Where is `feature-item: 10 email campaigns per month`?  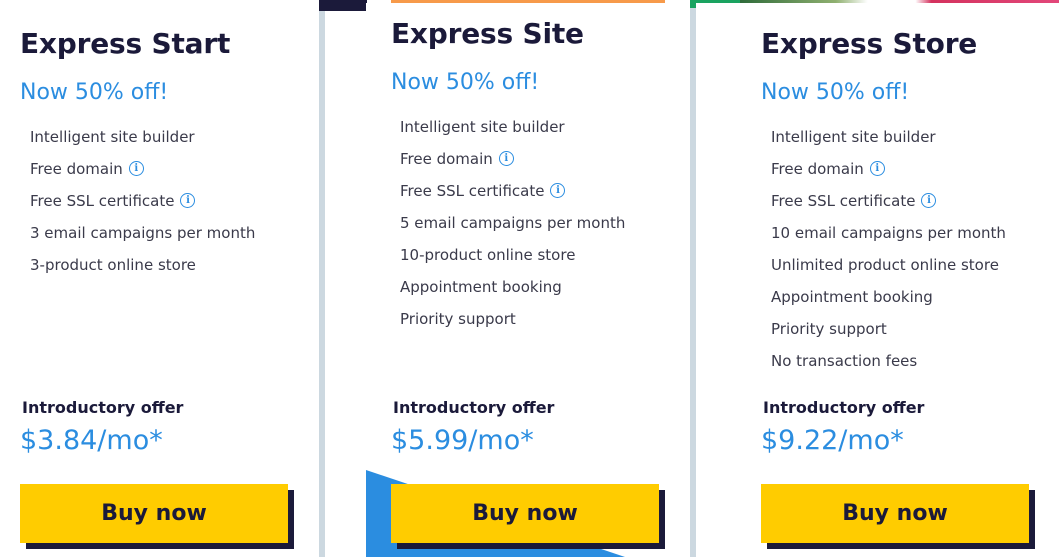
feature-item: 10 email campaigns per month is located at coordinates (888, 233).